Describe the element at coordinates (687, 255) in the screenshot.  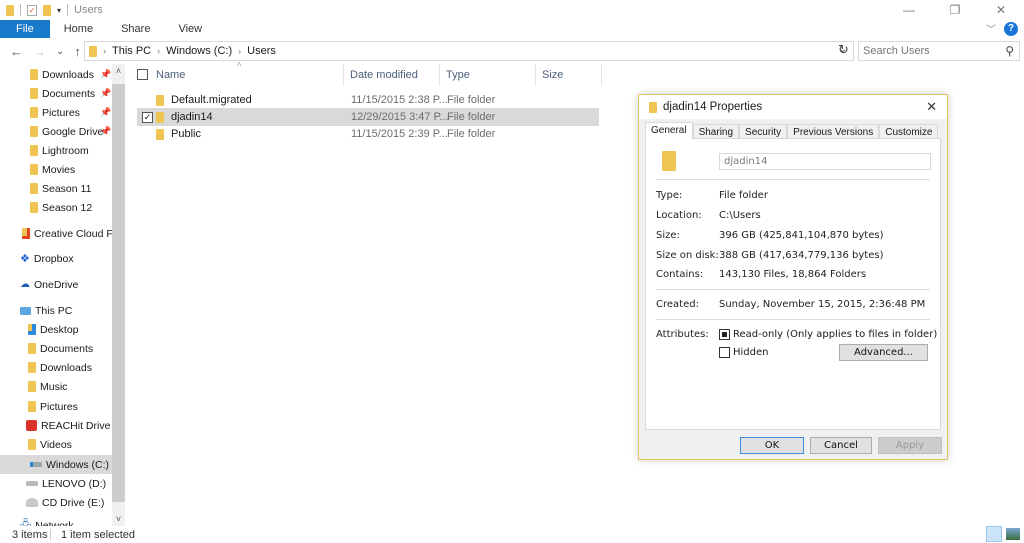
I see `size-on-disk-label: Size on disk:` at that location.